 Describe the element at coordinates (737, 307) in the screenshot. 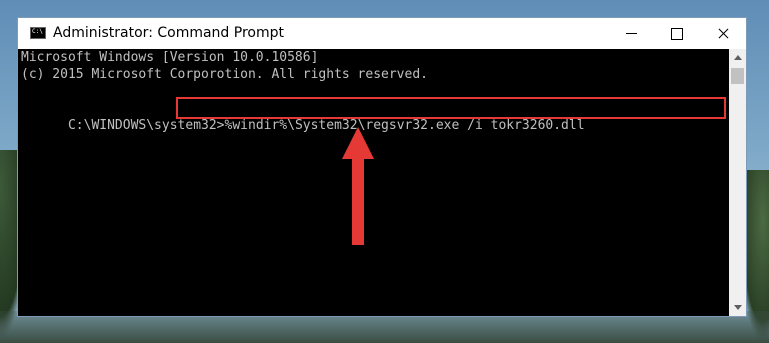

I see `scroll-down-icon` at that location.